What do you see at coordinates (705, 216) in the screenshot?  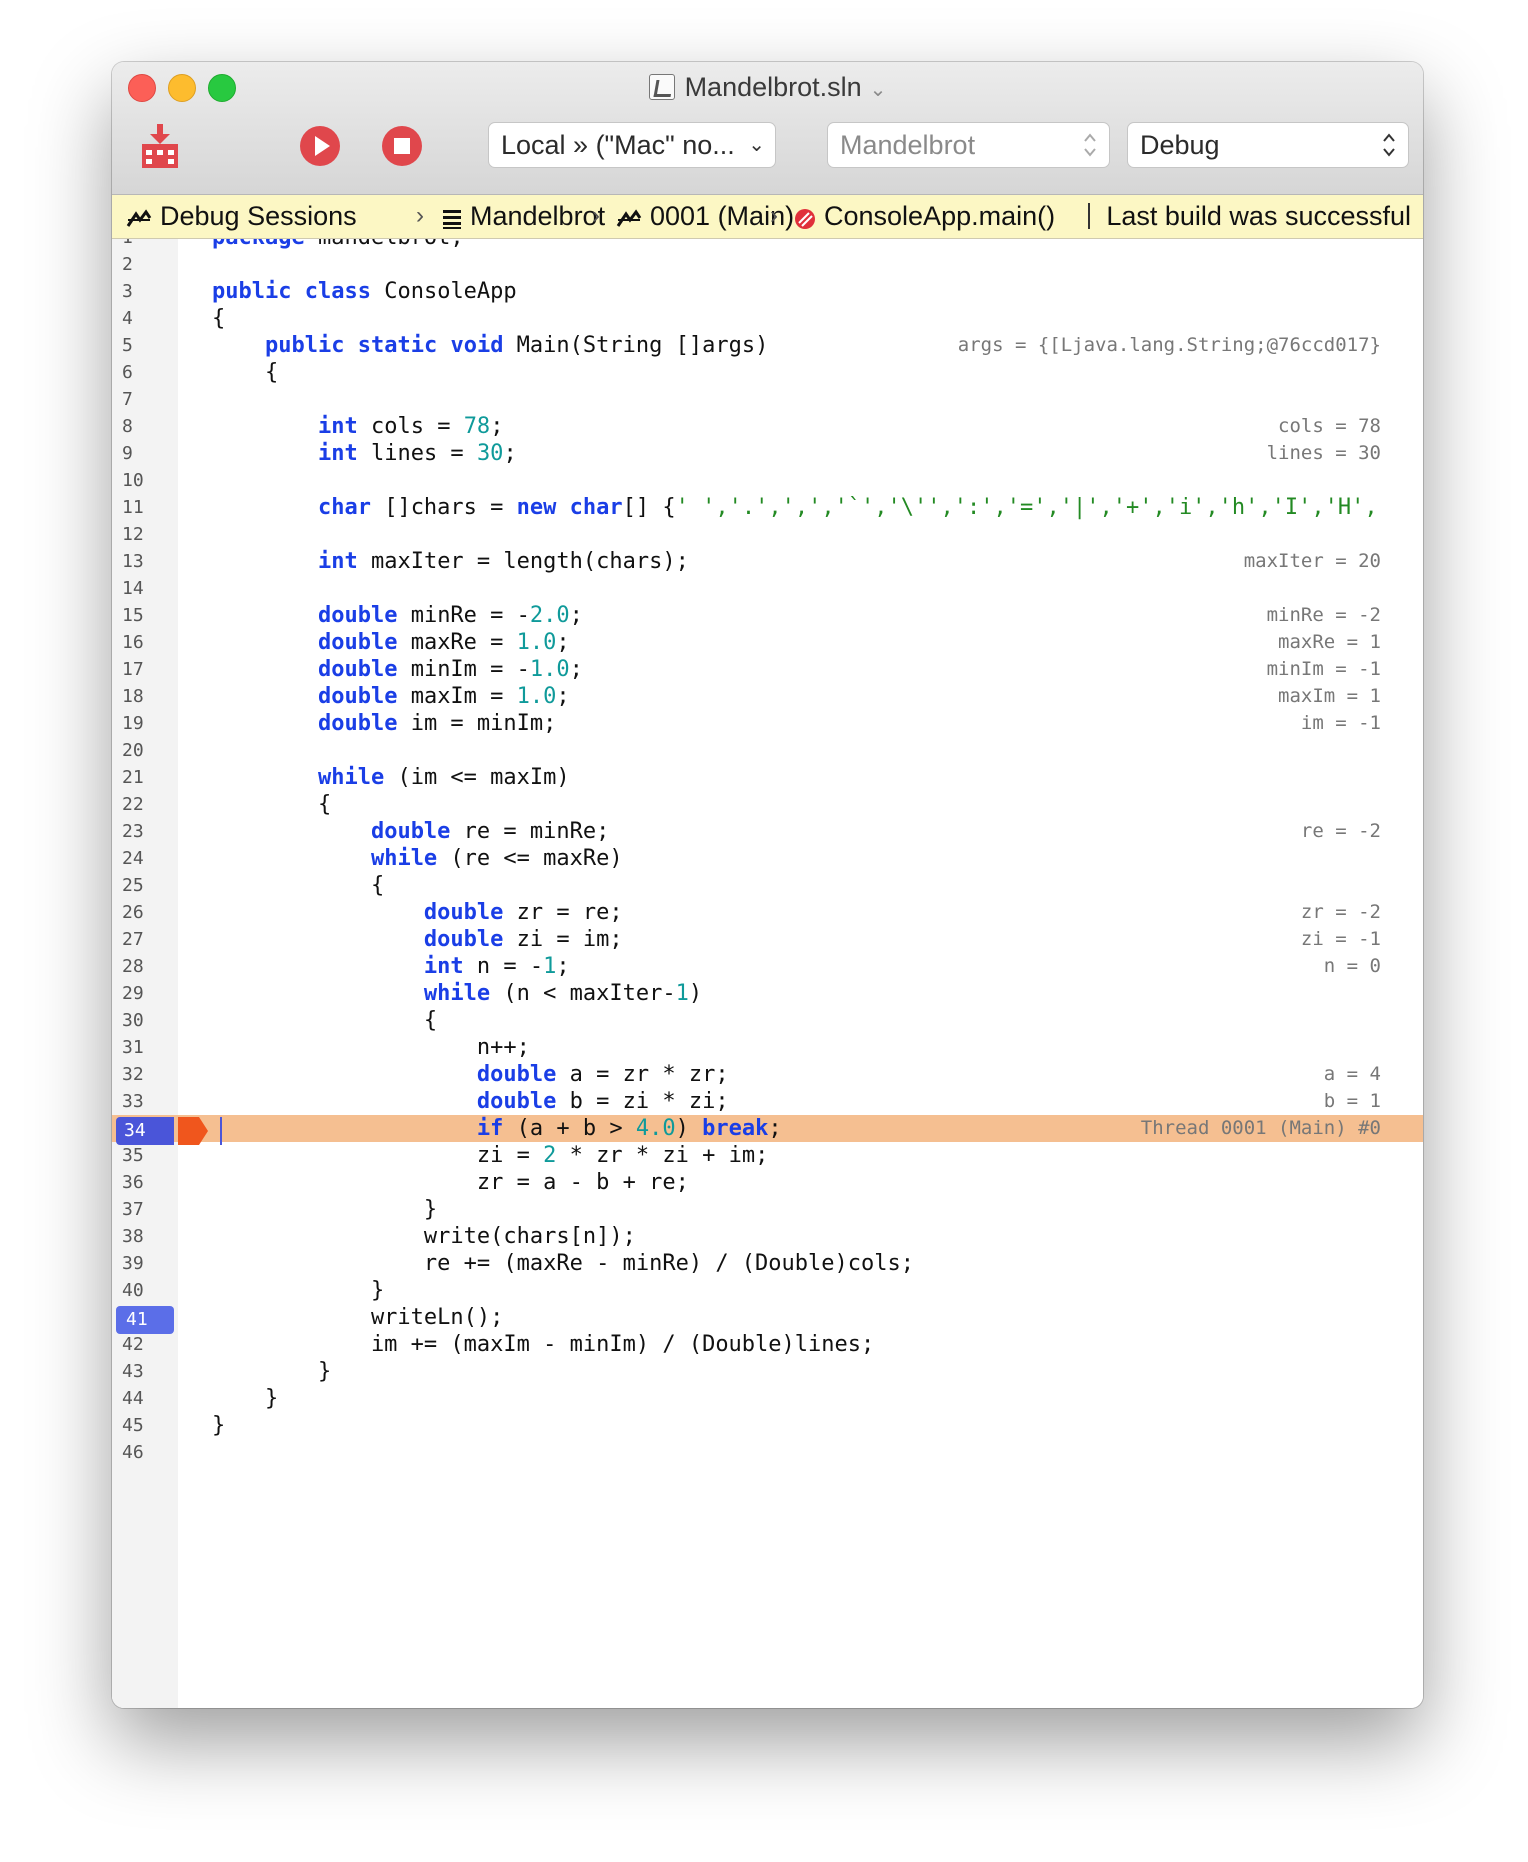 I see `breadcrumb-thread: 0001 (Main)` at bounding box center [705, 216].